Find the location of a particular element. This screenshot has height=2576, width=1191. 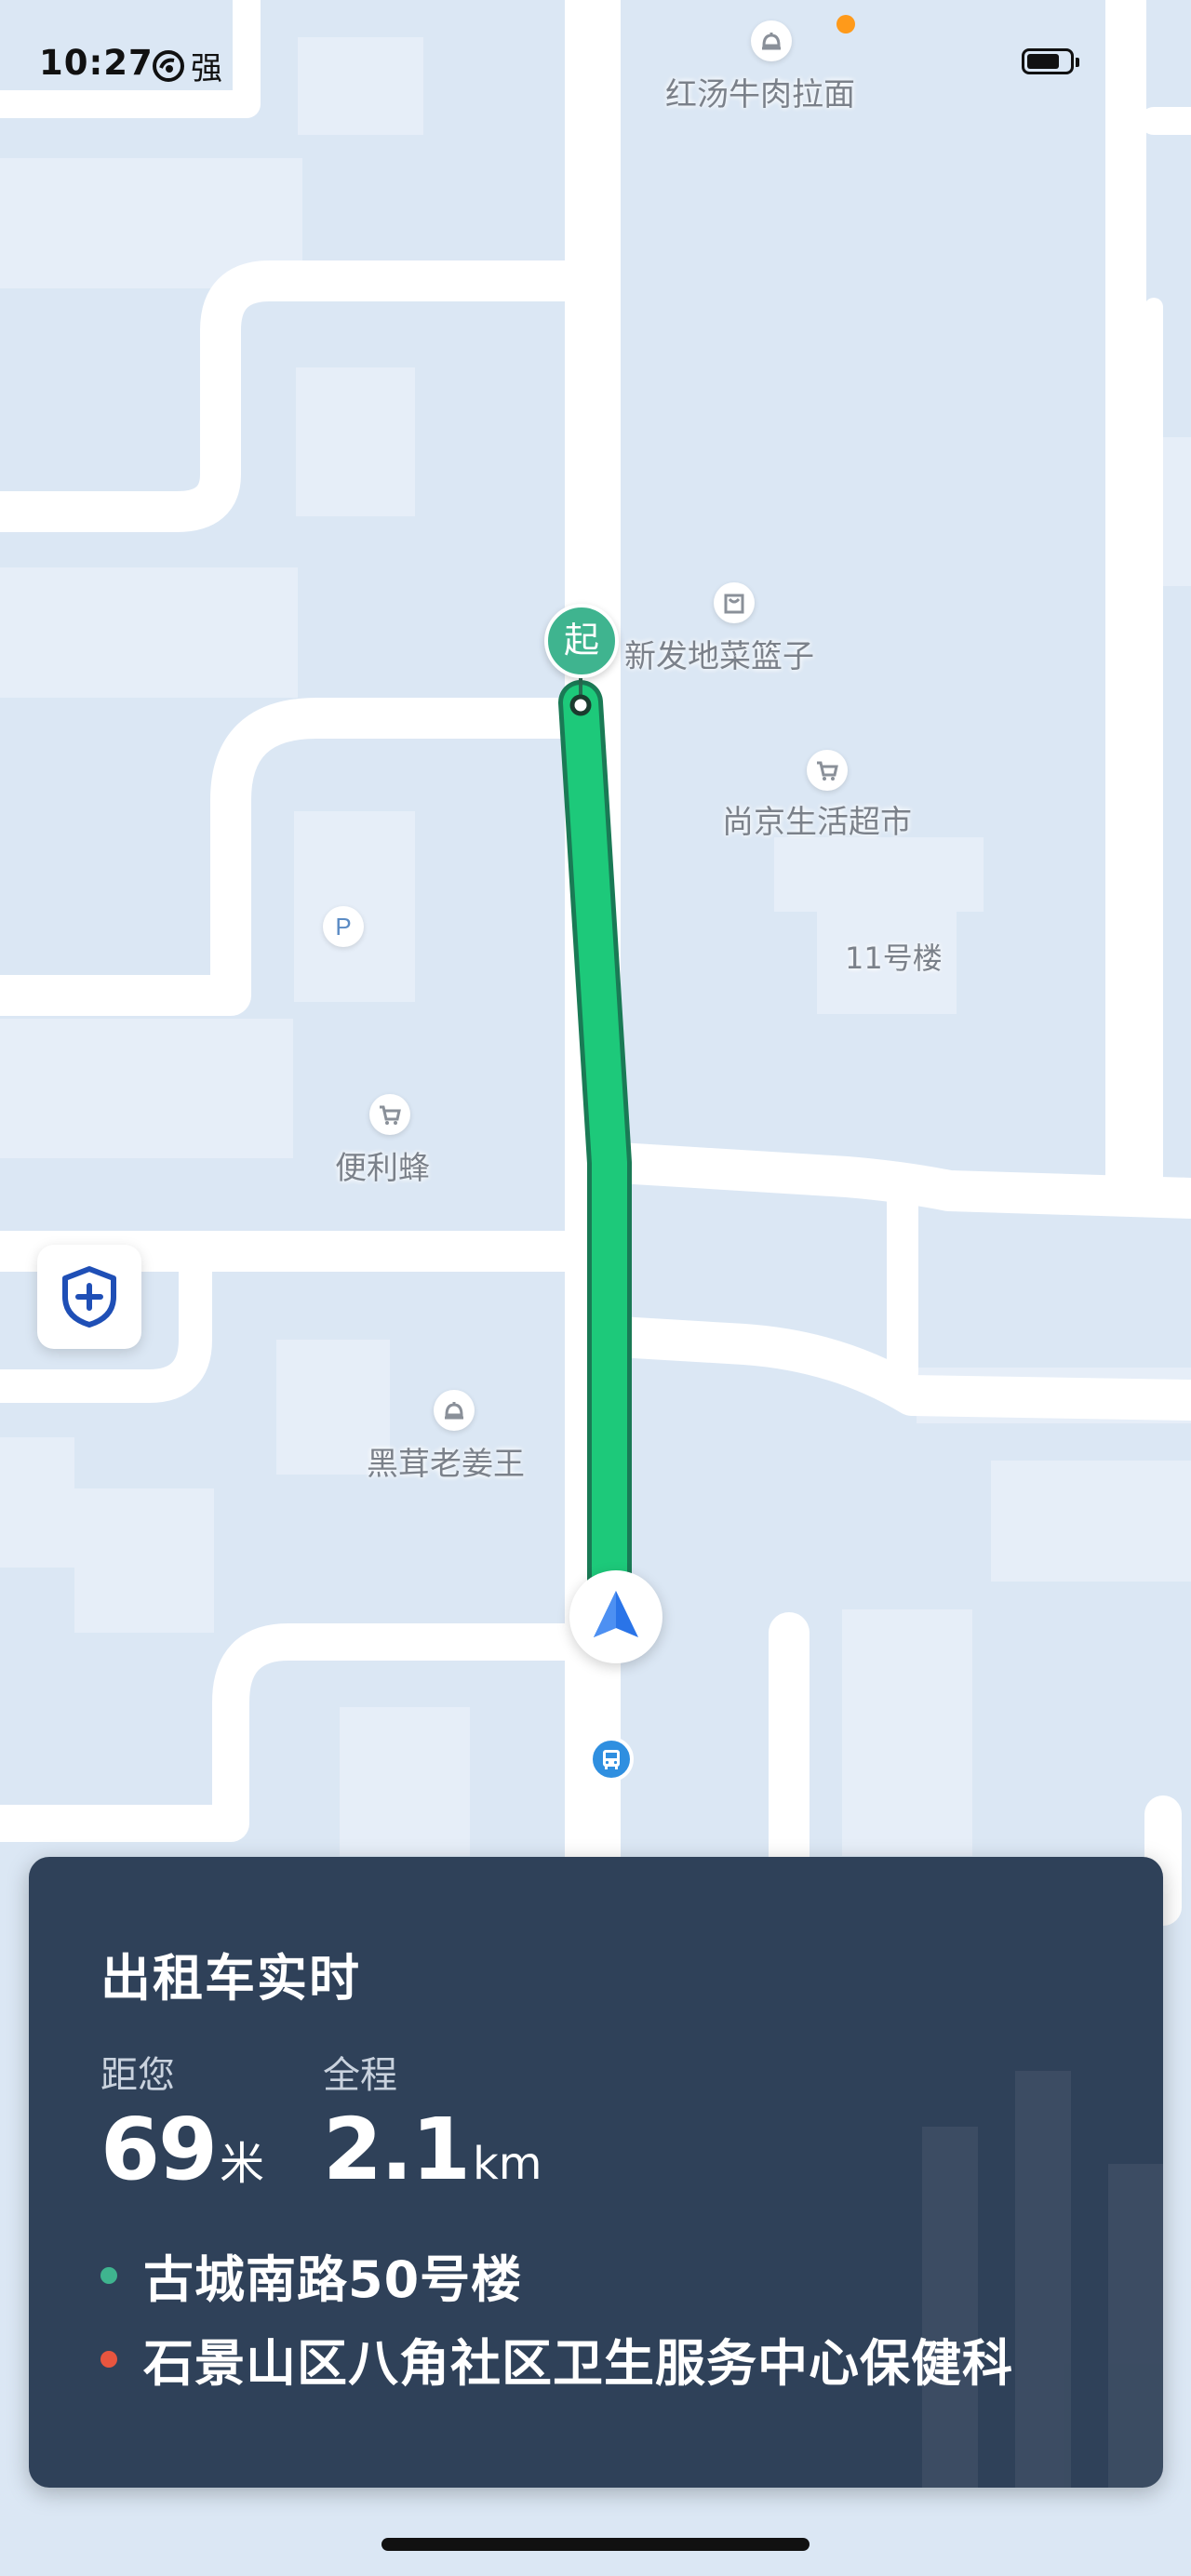

destination-dot is located at coordinates (108, 2359).